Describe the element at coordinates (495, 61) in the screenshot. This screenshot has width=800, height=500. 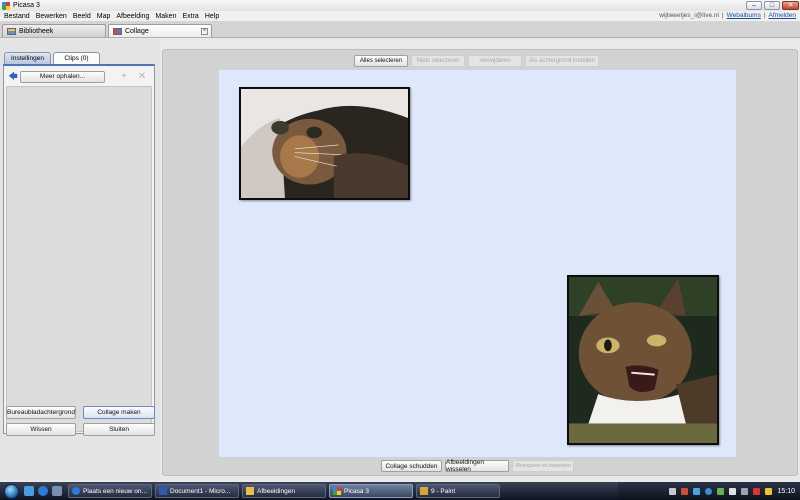
I see `delete-button: Verwijderen` at that location.